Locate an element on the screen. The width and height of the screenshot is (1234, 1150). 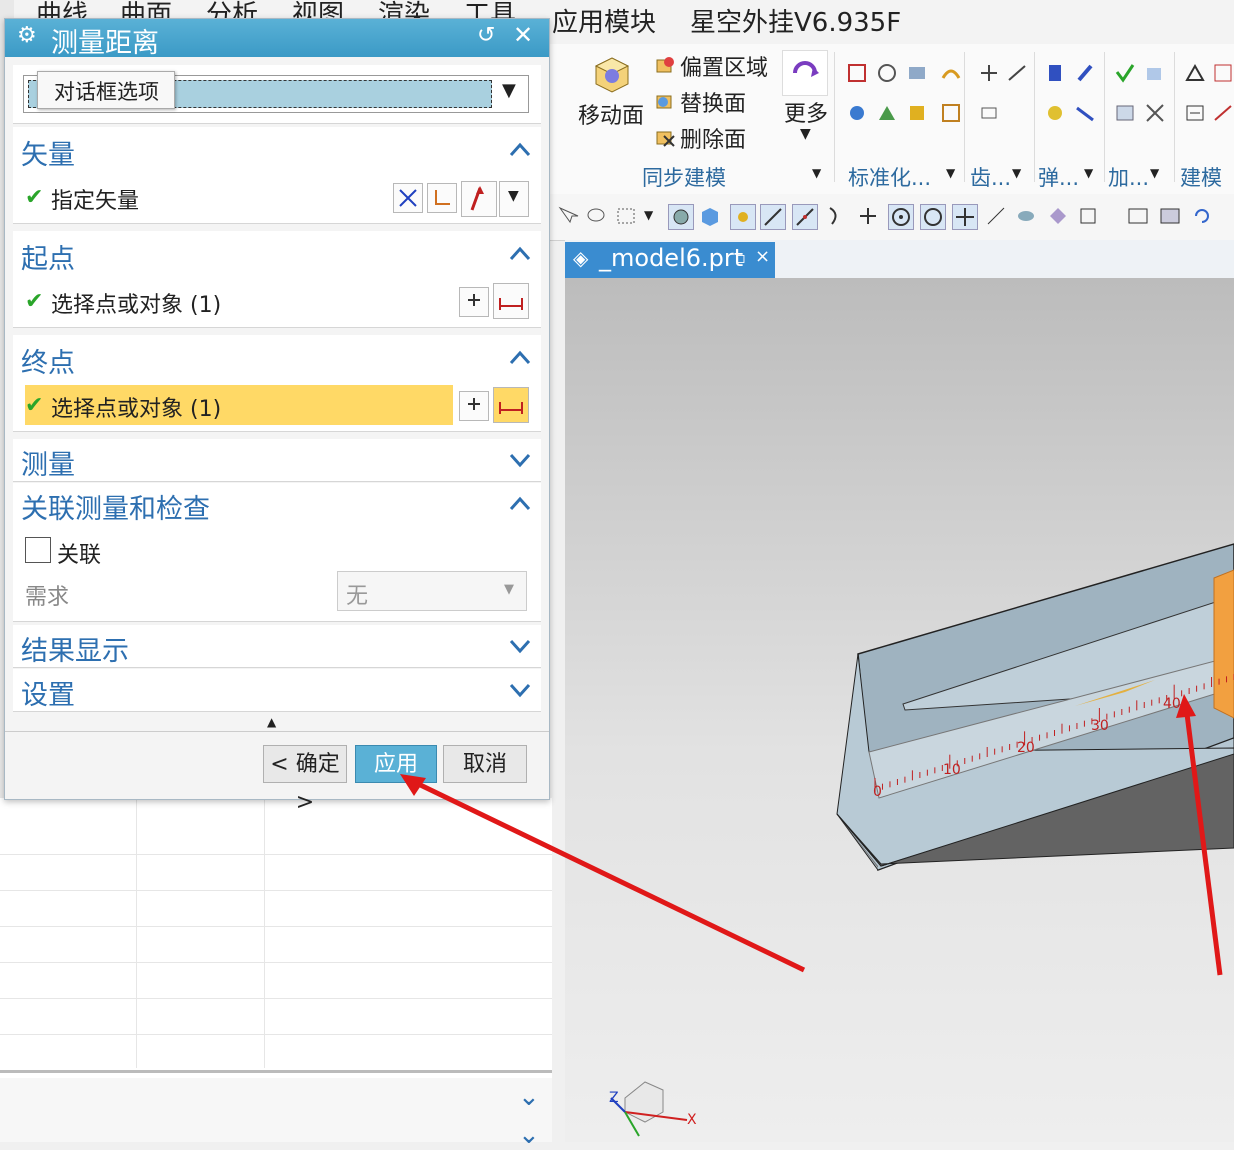
select-dropdown-icon: ▼ is located at coordinates (648, 215).